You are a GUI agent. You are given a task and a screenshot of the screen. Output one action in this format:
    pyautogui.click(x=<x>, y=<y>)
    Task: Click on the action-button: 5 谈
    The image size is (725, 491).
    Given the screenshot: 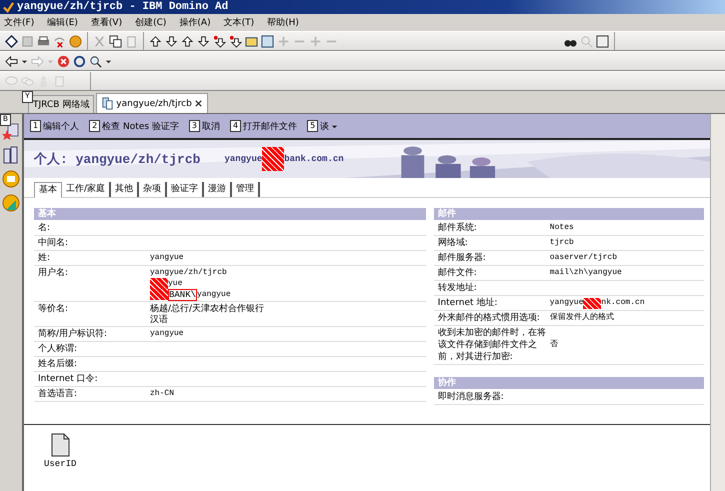 What is the action you would take?
    pyautogui.click(x=322, y=126)
    